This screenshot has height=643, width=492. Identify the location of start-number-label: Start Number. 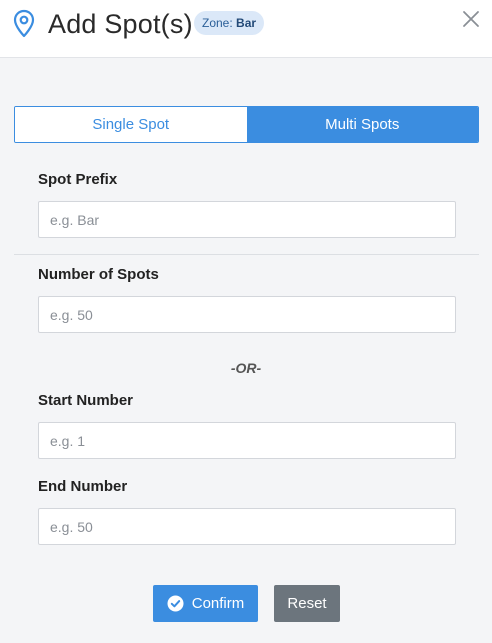
(86, 400).